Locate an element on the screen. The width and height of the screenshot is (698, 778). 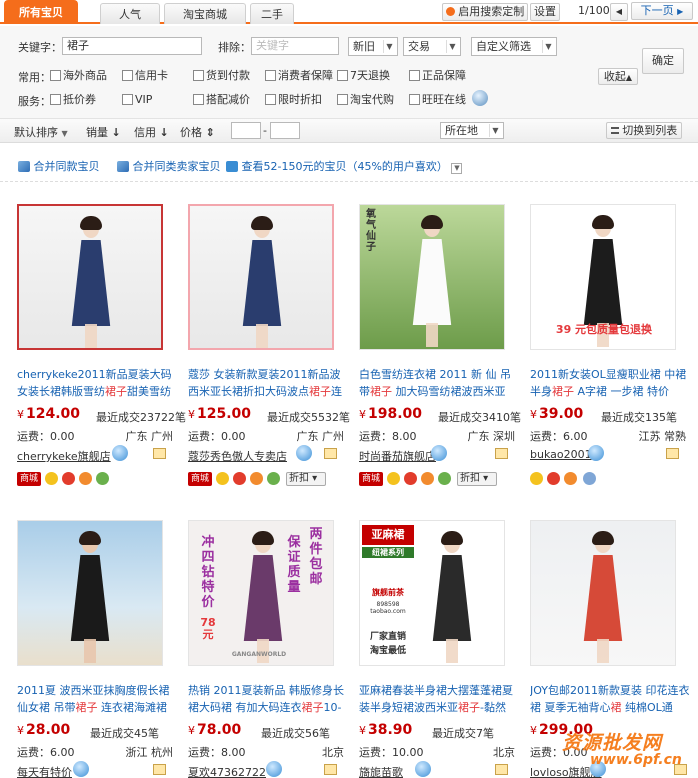
merge-same-sellers-link: 合并同类卖家宝贝 is located at coordinates (169, 166).